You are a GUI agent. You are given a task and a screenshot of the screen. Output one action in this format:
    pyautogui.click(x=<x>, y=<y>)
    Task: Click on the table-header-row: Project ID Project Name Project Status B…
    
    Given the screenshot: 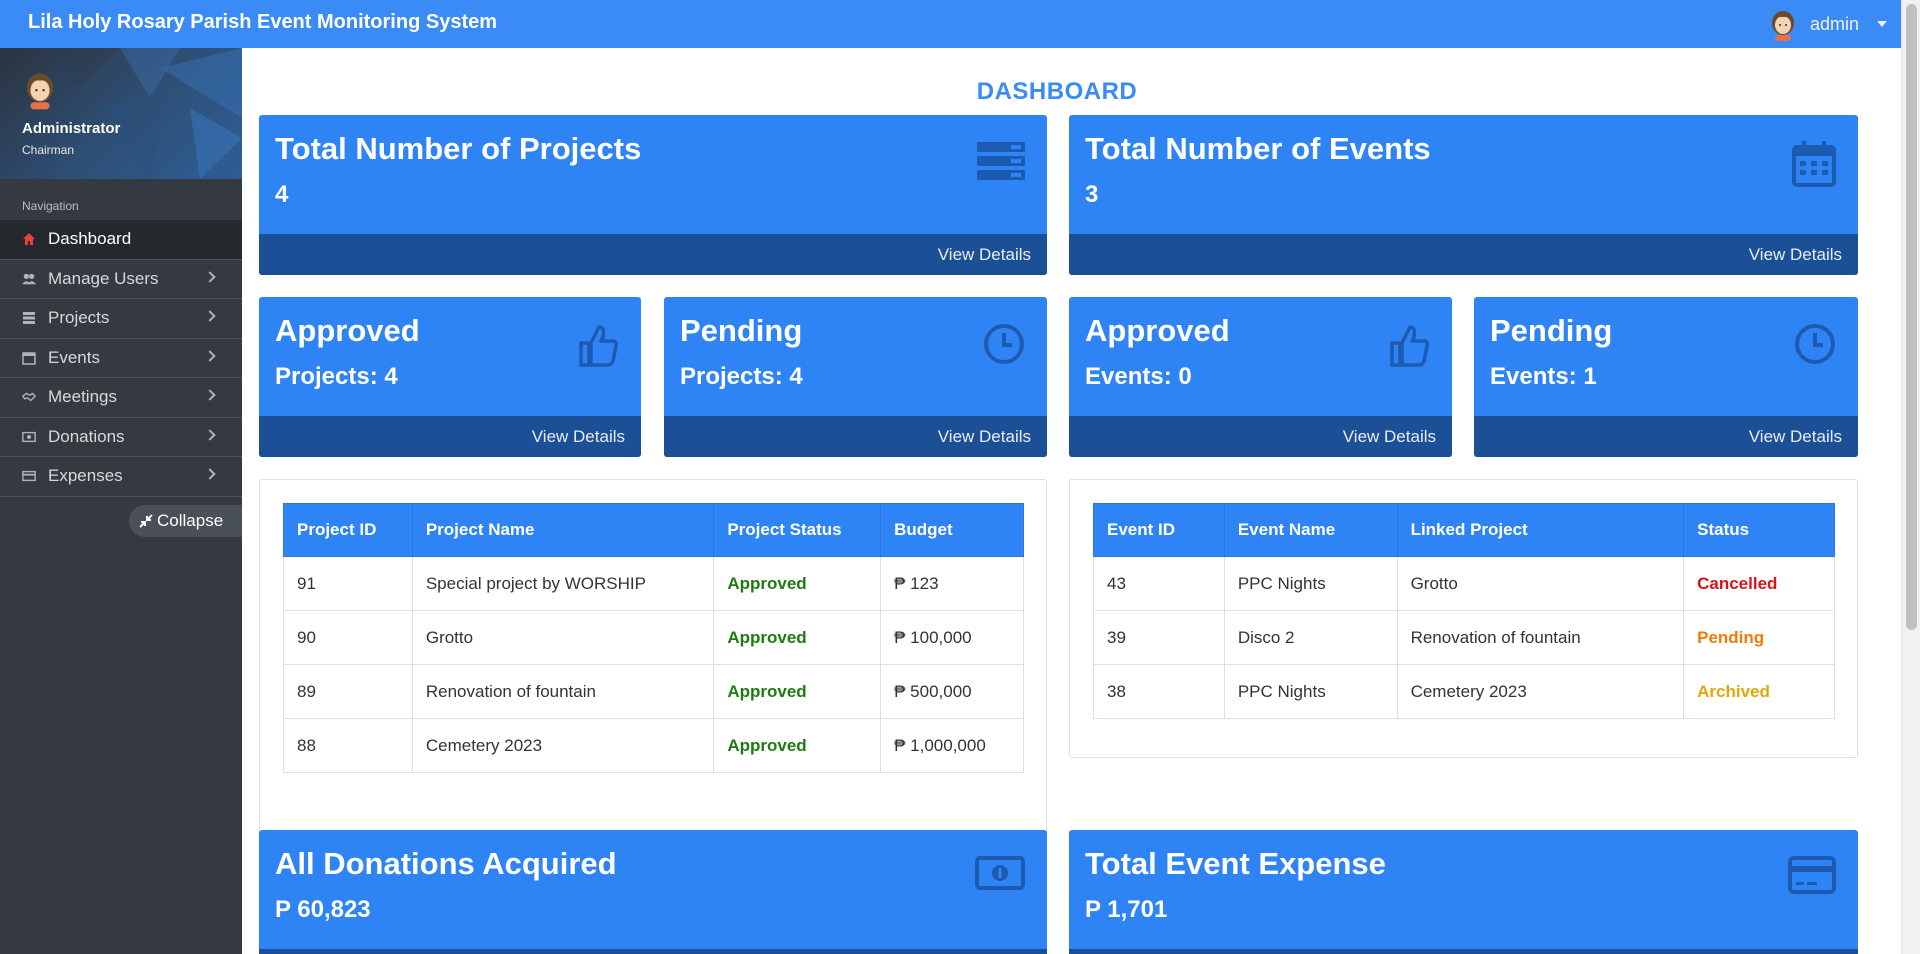 What is the action you would take?
    pyautogui.click(x=653, y=530)
    